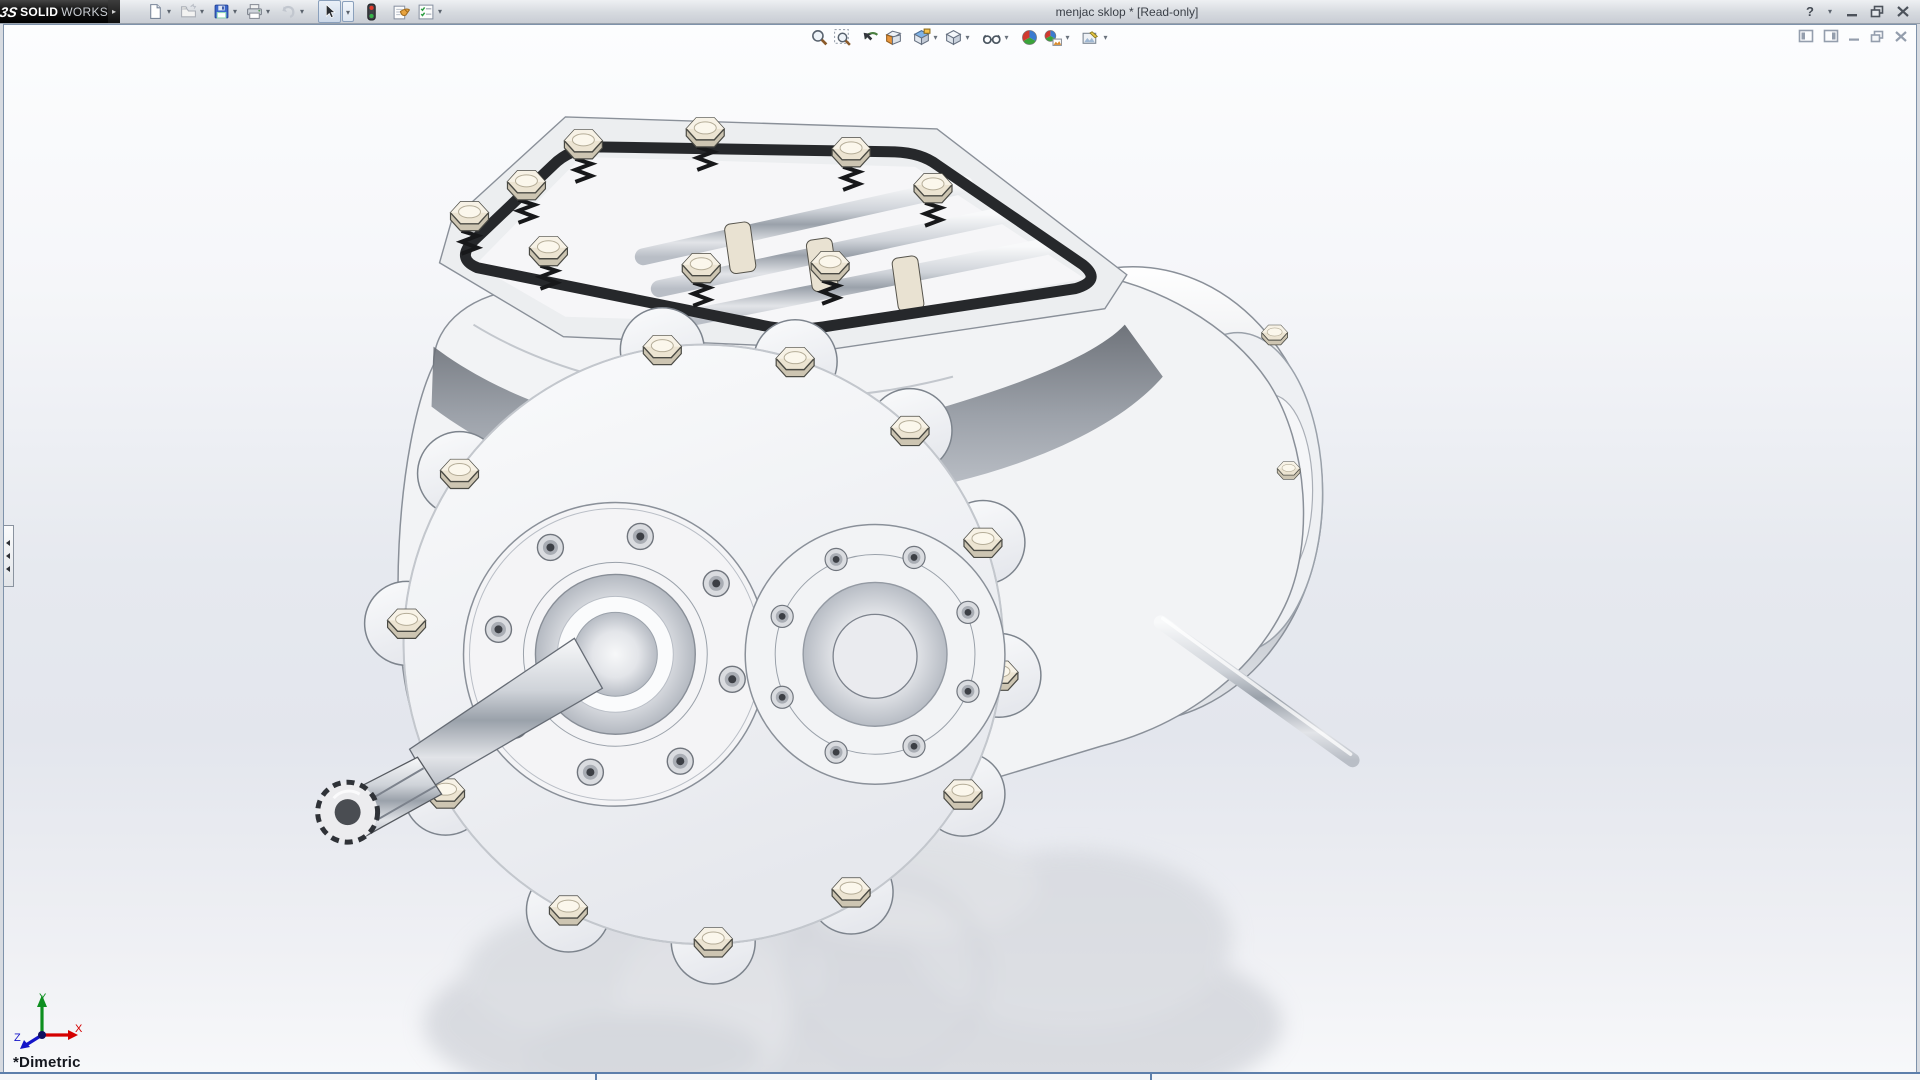  I want to click on select-dropdown-arrow-icon: ▾, so click(348, 11).